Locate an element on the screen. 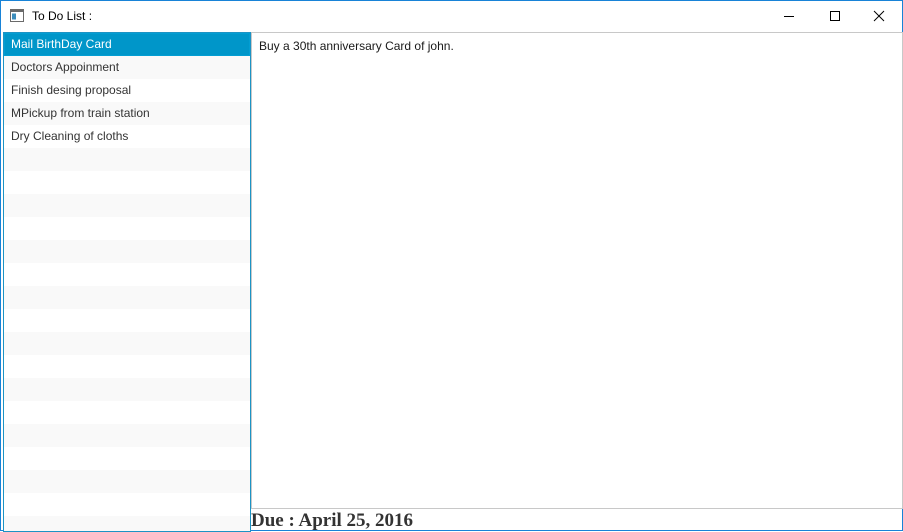  list-item-label: Dry Cleaning of cloths is located at coordinates (70, 136).